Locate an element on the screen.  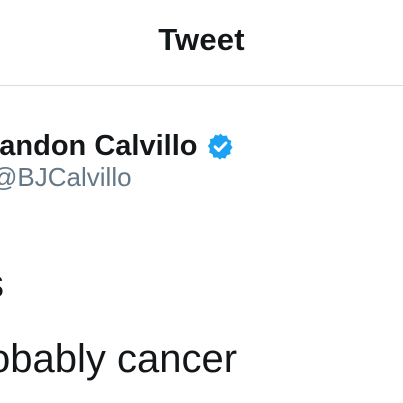
tweet-author: randon Calvillo is located at coordinates (117, 146).